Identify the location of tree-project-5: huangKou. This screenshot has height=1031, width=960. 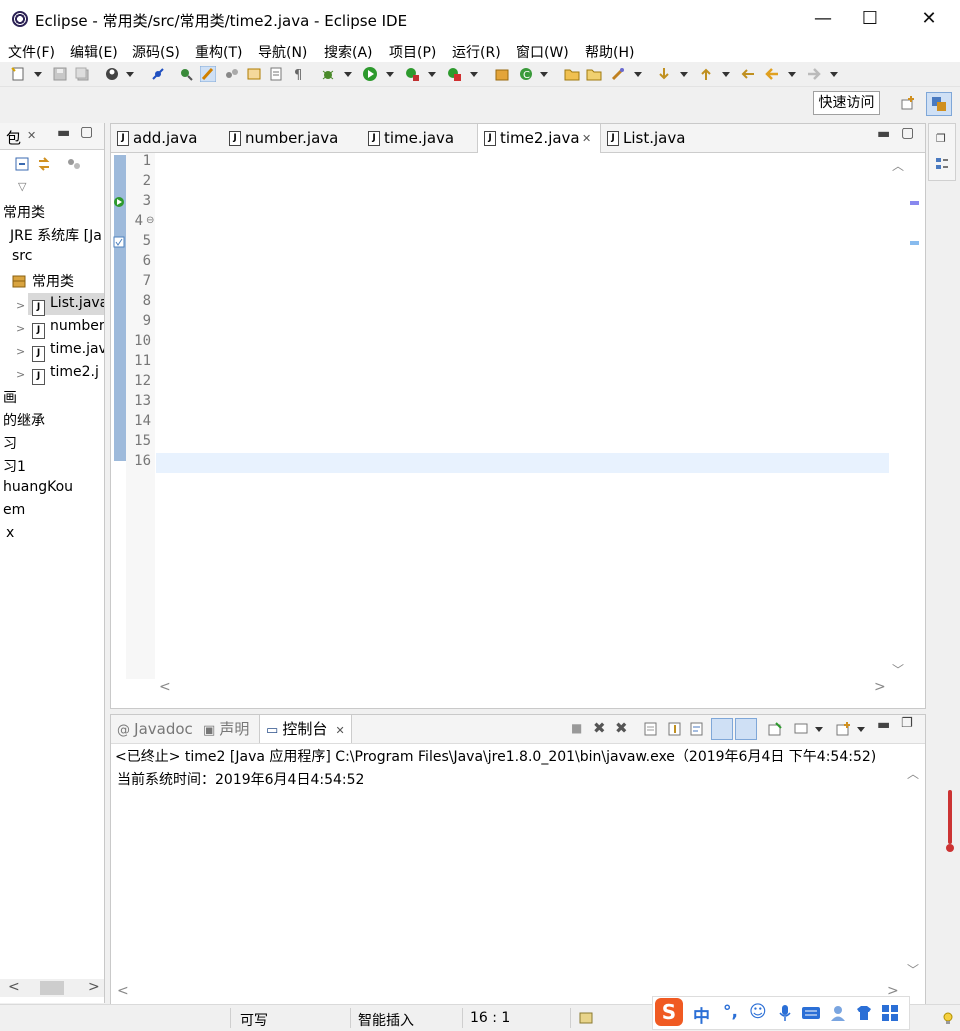
(38, 487).